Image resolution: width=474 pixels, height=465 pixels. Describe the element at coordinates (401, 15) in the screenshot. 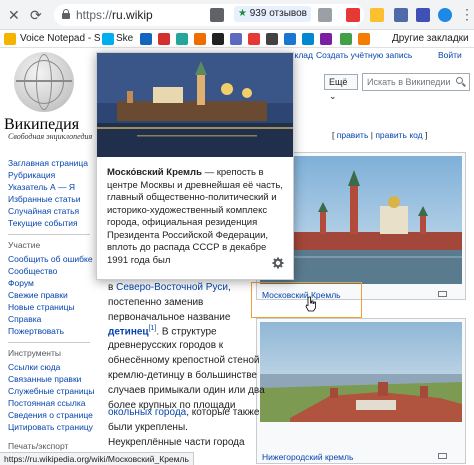

I see `extension-icon` at that location.